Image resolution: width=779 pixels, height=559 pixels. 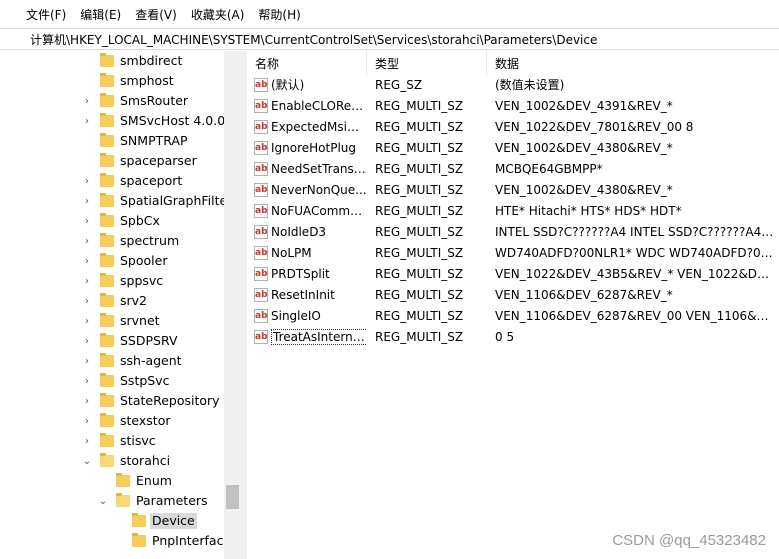 What do you see at coordinates (128, 461) in the screenshot?
I see `tree-item: ⌄ storahci` at bounding box center [128, 461].